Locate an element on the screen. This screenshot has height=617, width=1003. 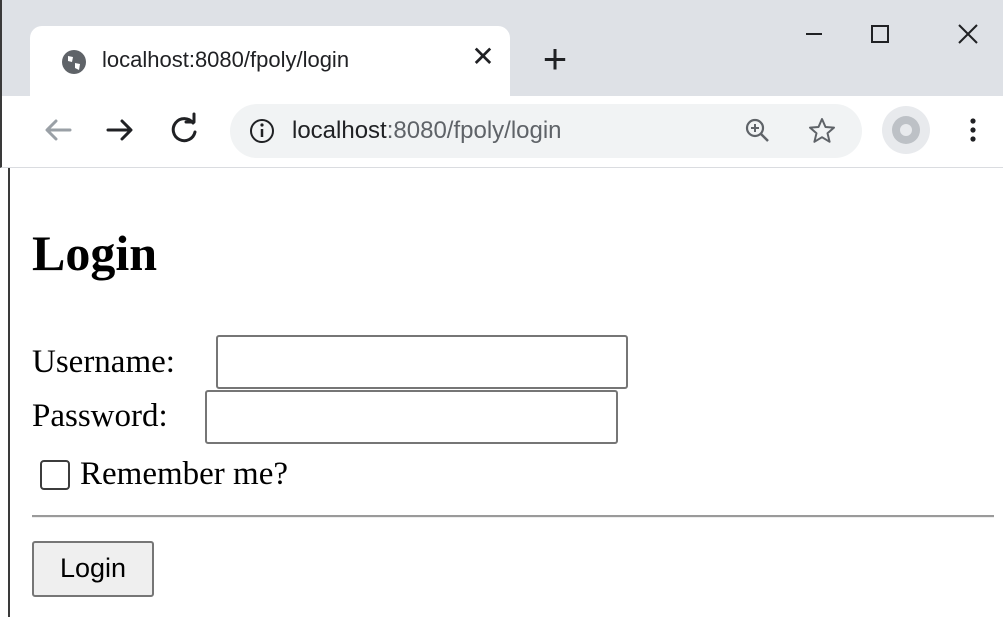
address-bar: localhost:8080/fpoly/login is located at coordinates (546, 131).